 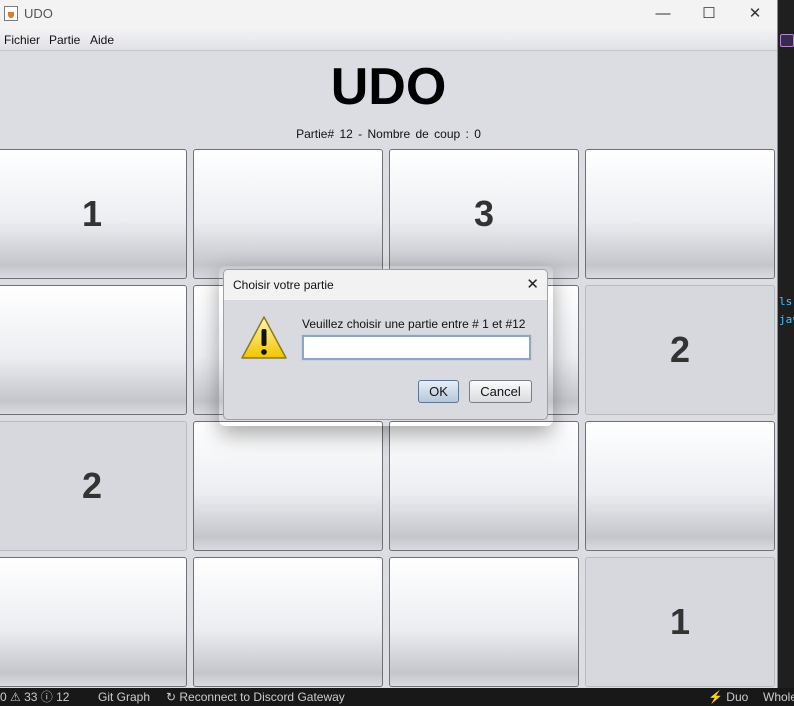 I want to click on maximize-button: ☐, so click(x=709, y=14).